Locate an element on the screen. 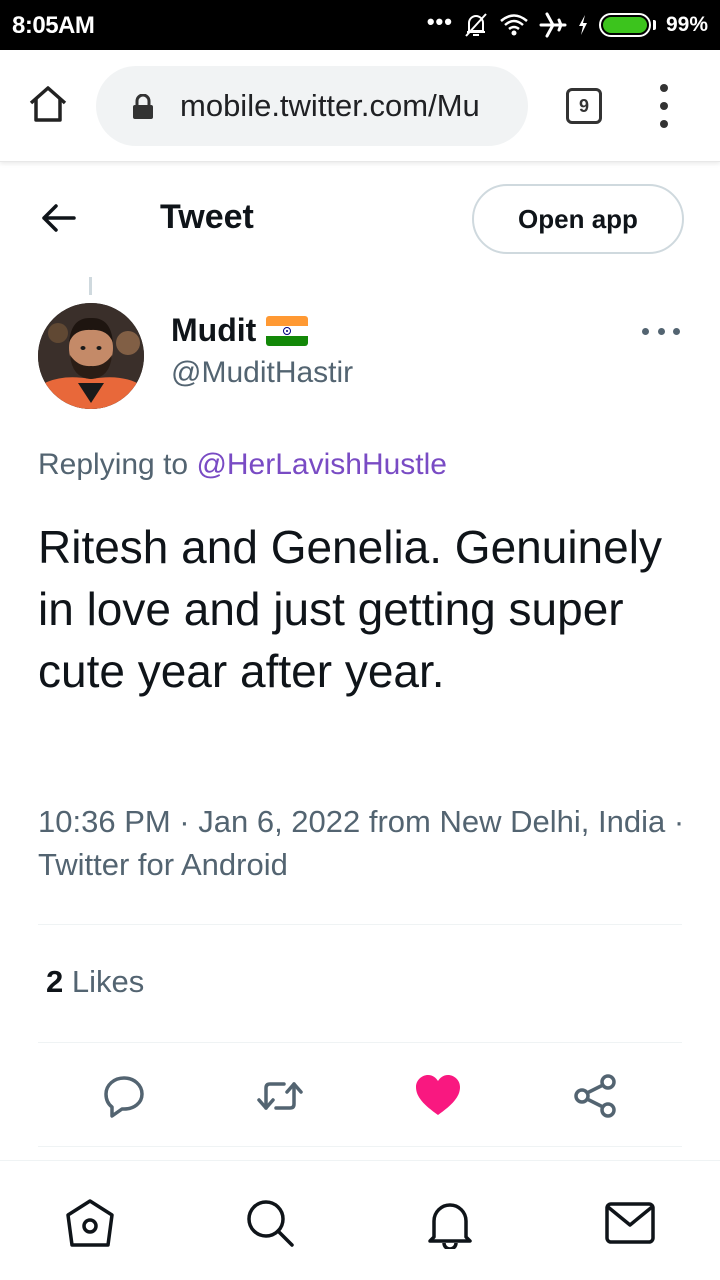 This screenshot has height=1280, width=720. battery-cap is located at coordinates (654, 25).